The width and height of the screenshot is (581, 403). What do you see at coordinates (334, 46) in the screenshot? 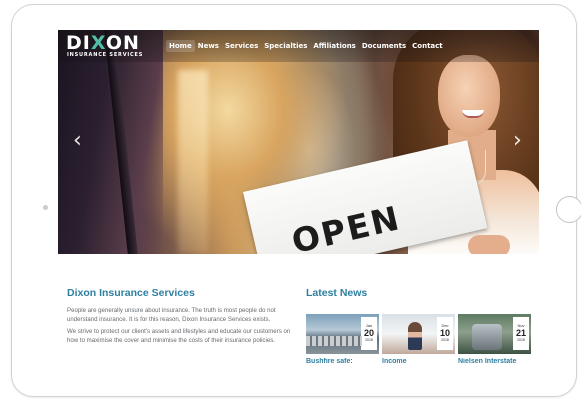
I see `nav-item-affiliations: Affiliations` at bounding box center [334, 46].